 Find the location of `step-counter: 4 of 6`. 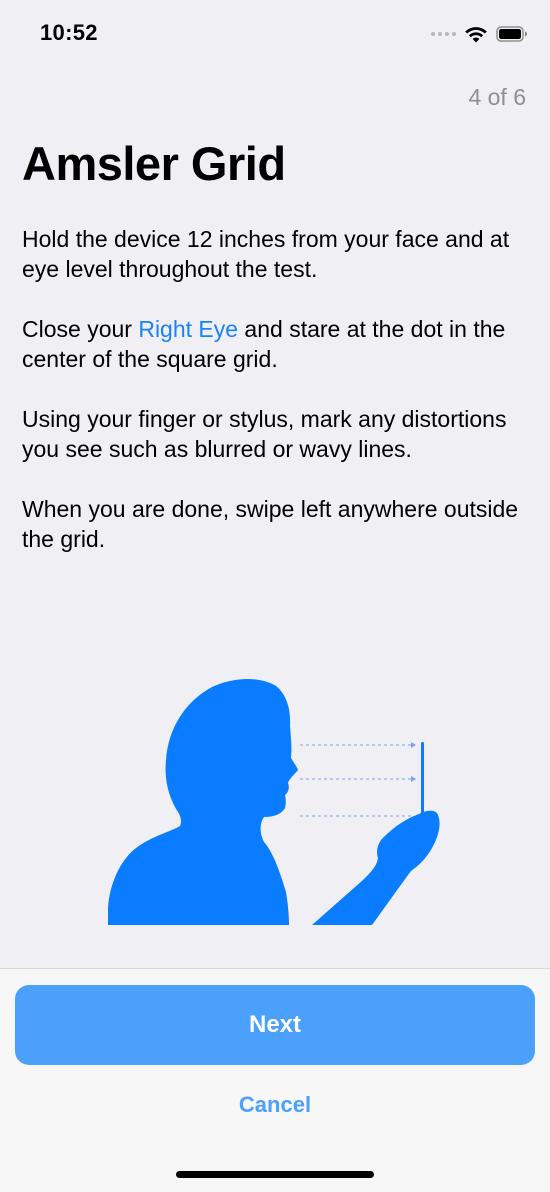

step-counter: 4 of 6 is located at coordinates (497, 97).